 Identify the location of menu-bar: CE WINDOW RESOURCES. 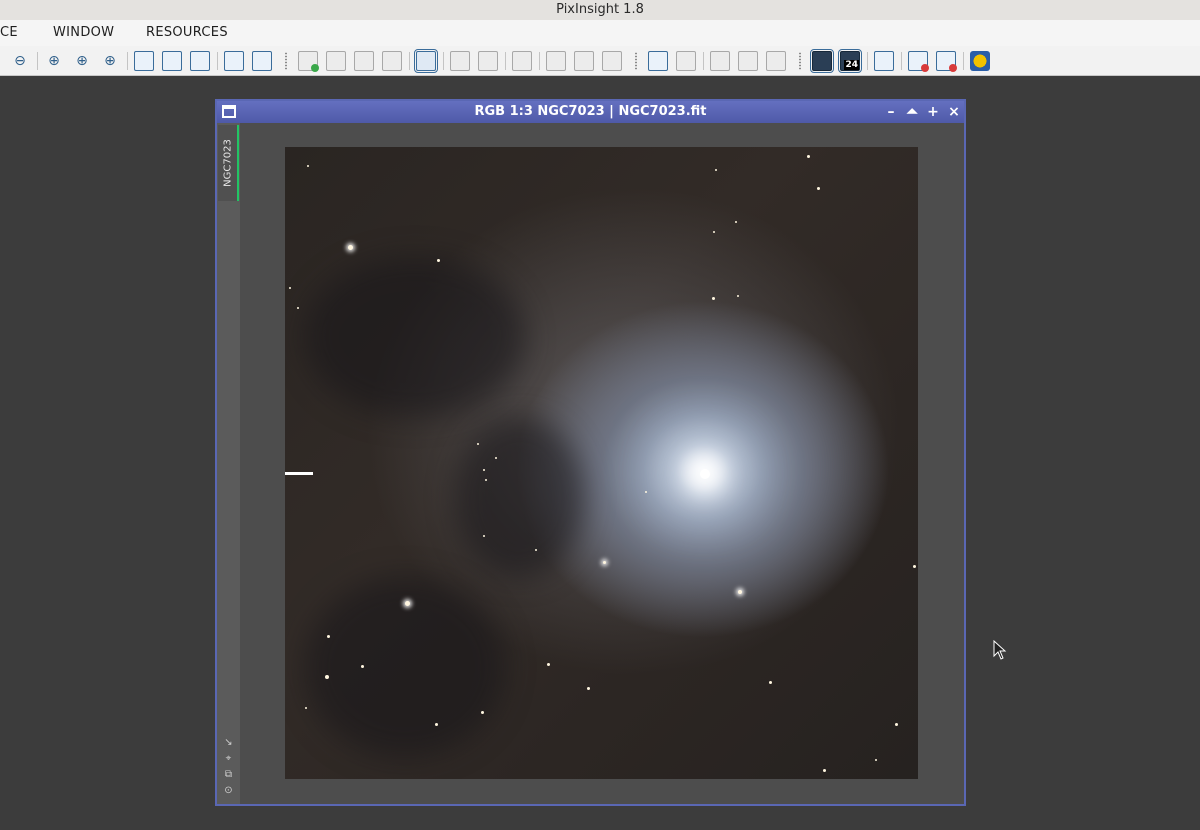
(600, 33).